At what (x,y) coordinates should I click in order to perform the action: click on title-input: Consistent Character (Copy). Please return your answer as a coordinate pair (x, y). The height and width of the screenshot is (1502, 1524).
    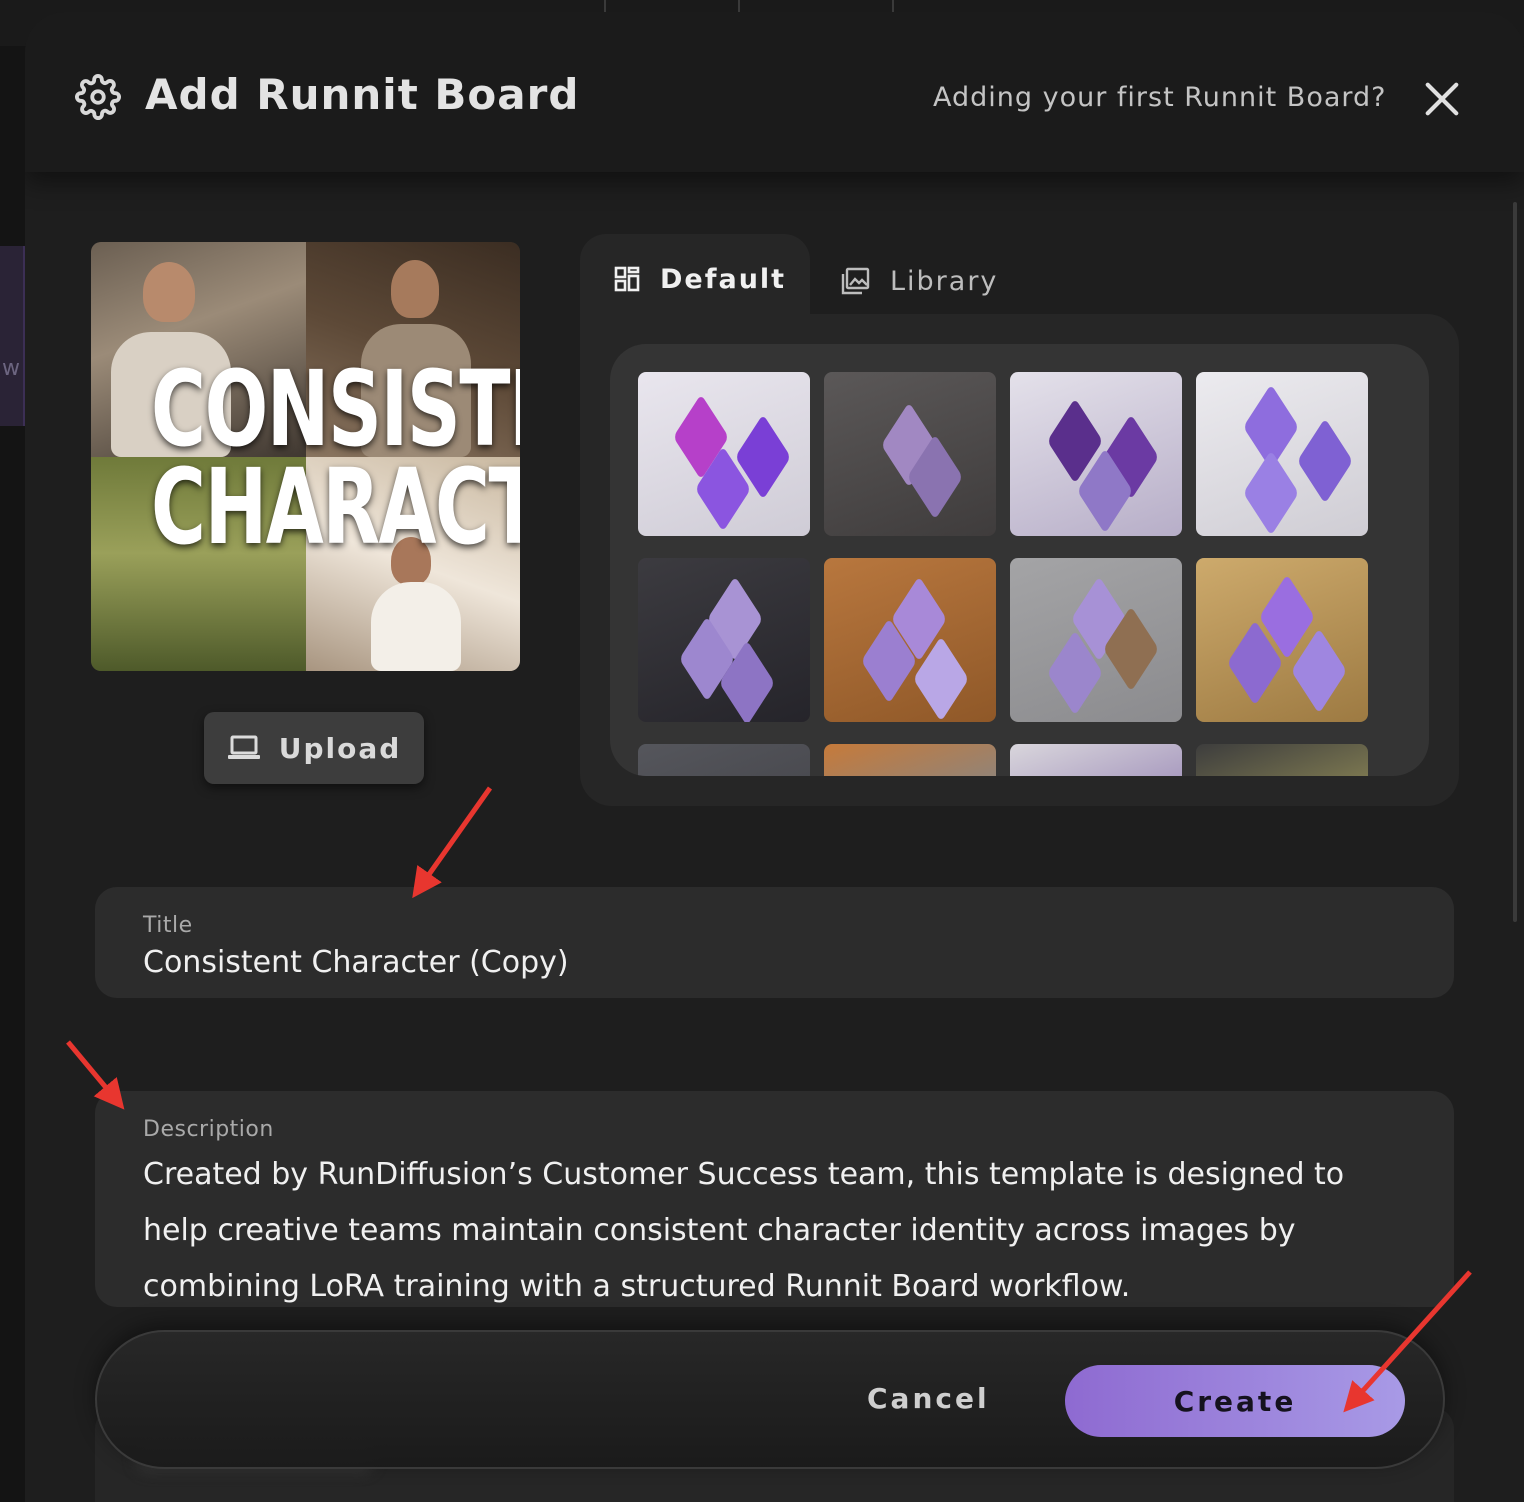
    Looking at the image, I should click on (356, 962).